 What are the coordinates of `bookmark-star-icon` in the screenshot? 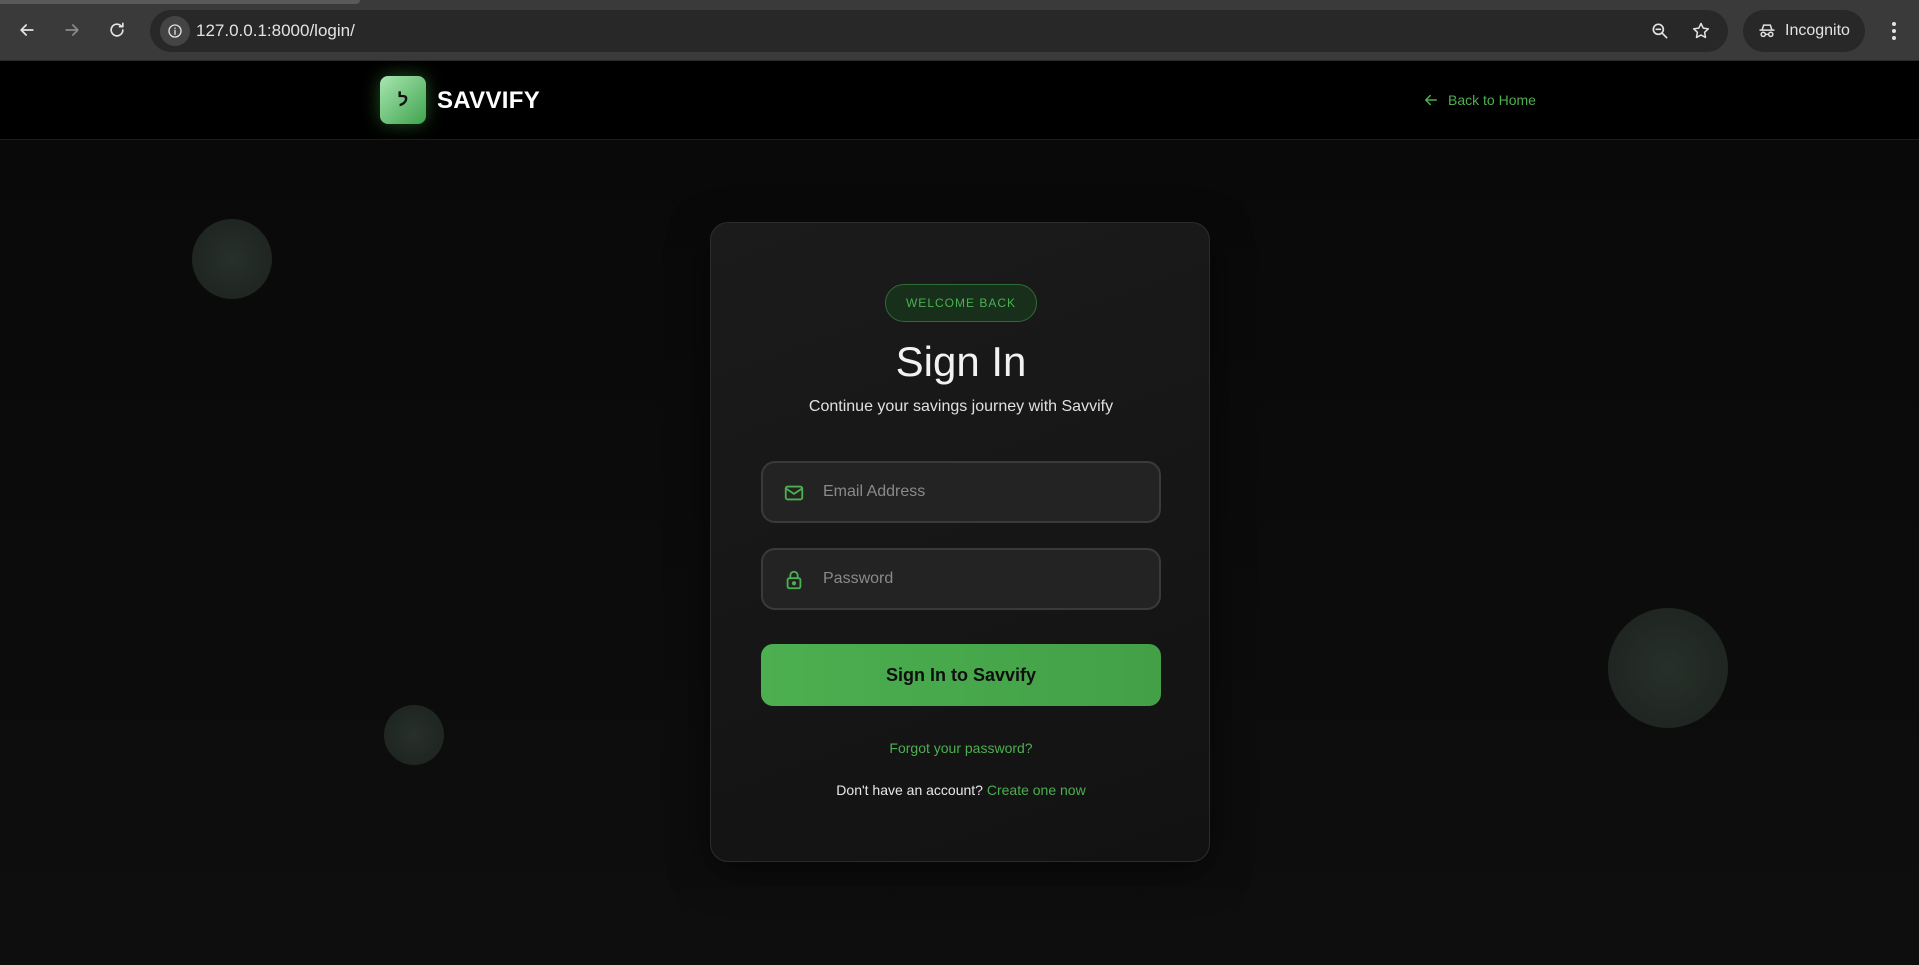 It's located at (1701, 30).